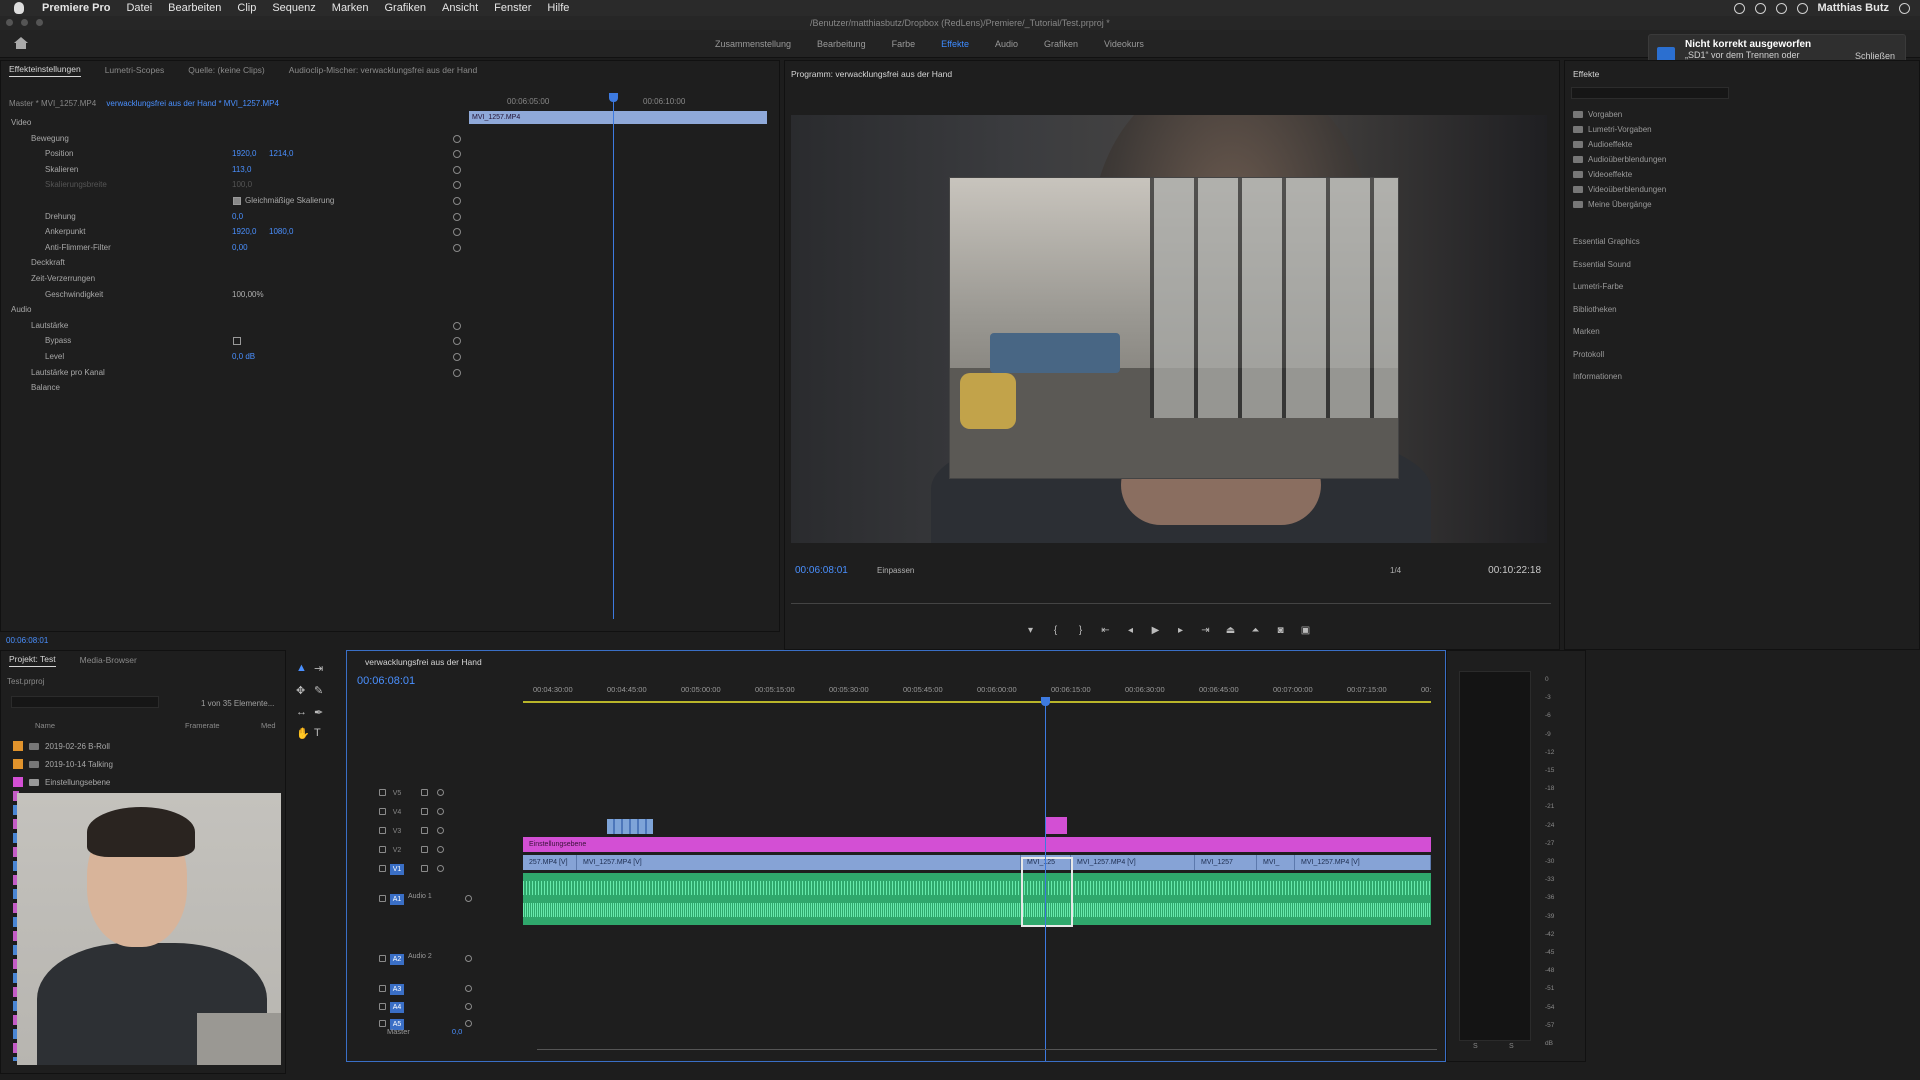 Image resolution: width=1920 pixels, height=1080 pixels. What do you see at coordinates (1055, 630) in the screenshot?
I see `mark-in-icon: {` at bounding box center [1055, 630].